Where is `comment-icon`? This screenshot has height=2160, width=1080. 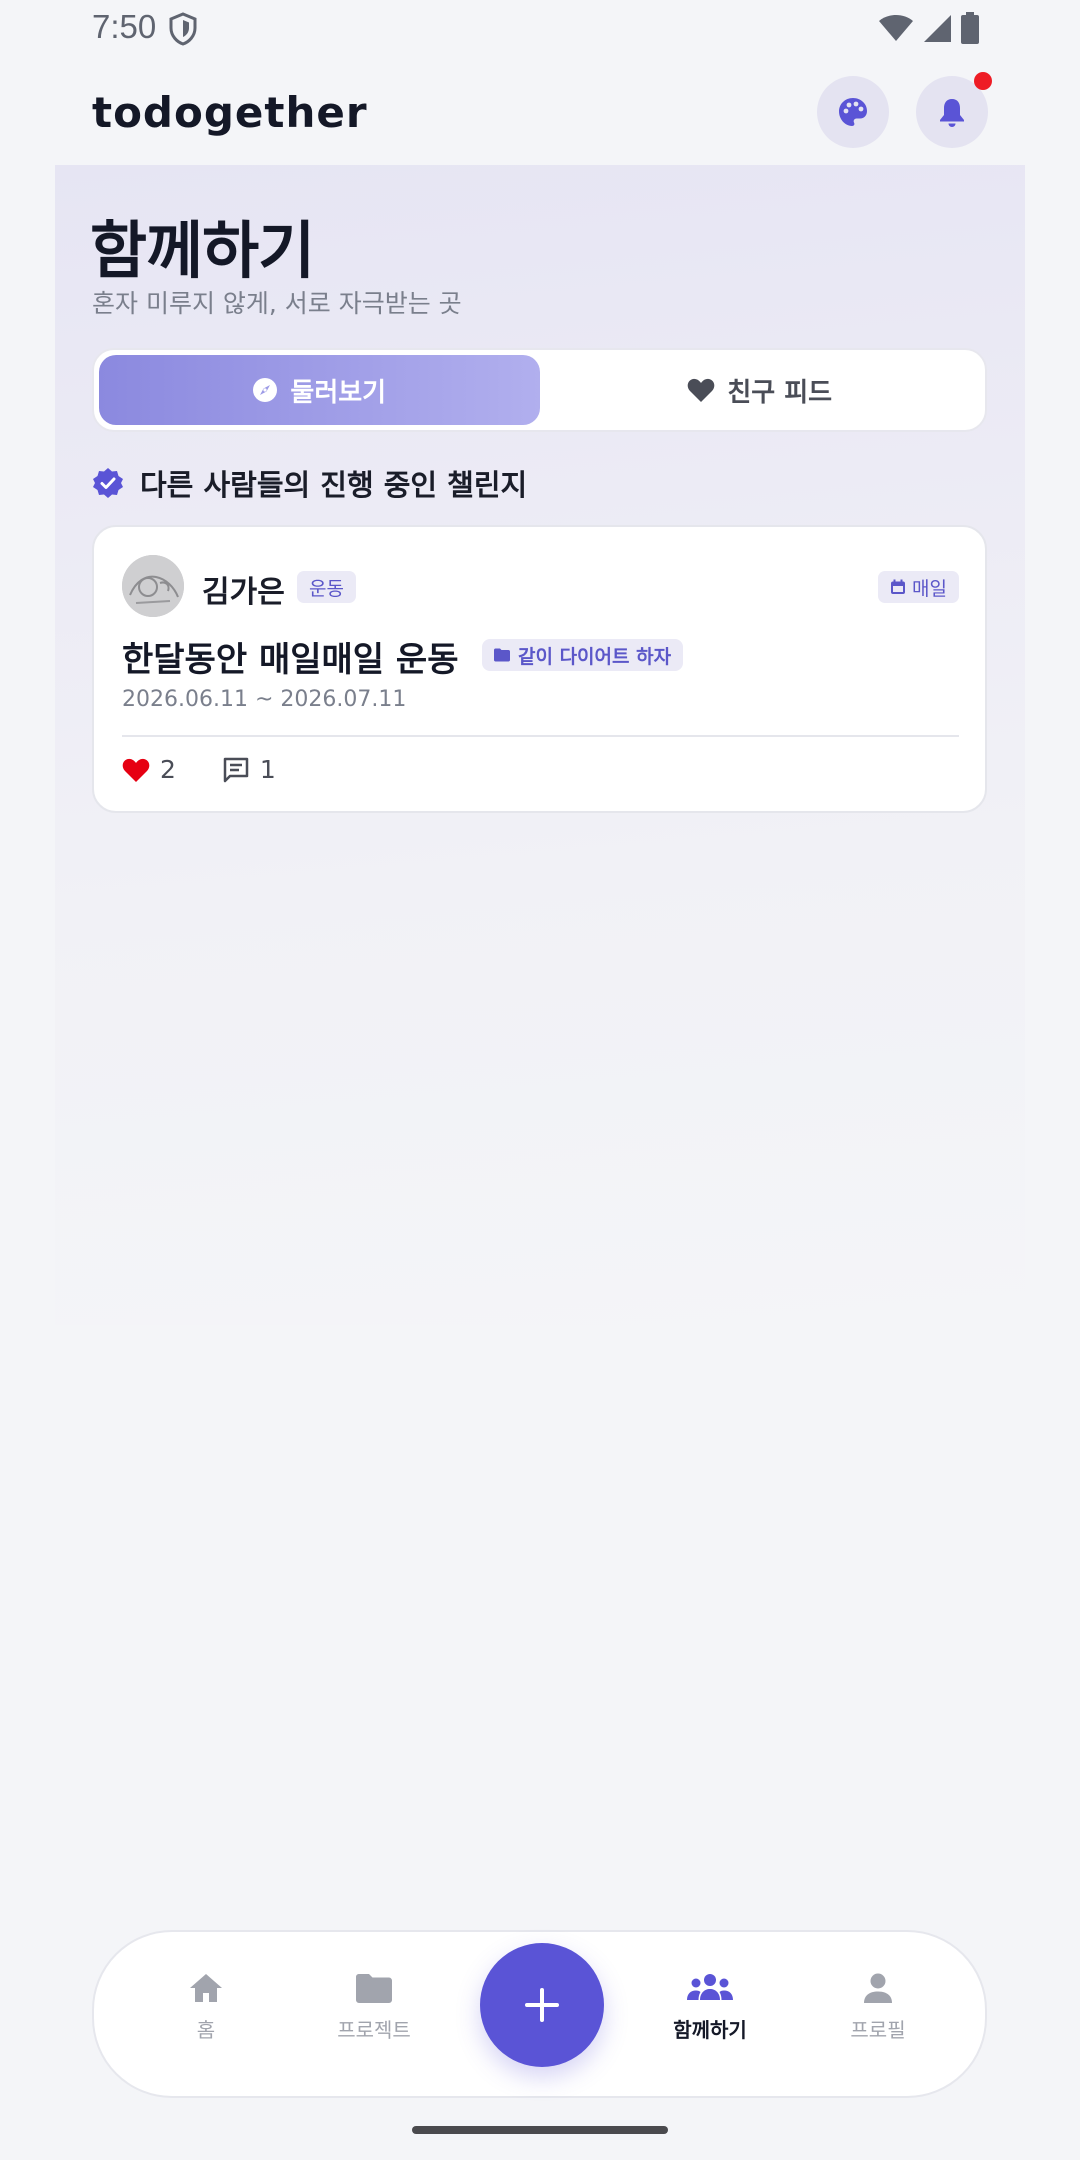 comment-icon is located at coordinates (236, 769).